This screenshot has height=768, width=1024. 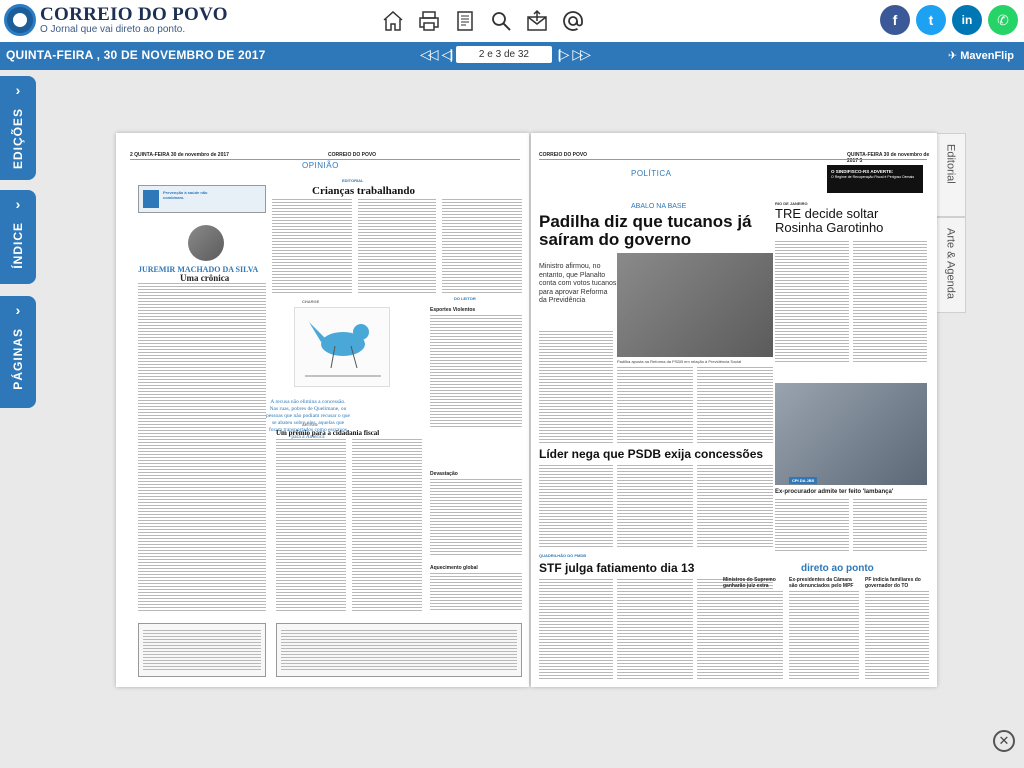 What do you see at coordinates (980, 56) in the screenshot?
I see `mavenflip-brand: ✈ MavenFlip` at bounding box center [980, 56].